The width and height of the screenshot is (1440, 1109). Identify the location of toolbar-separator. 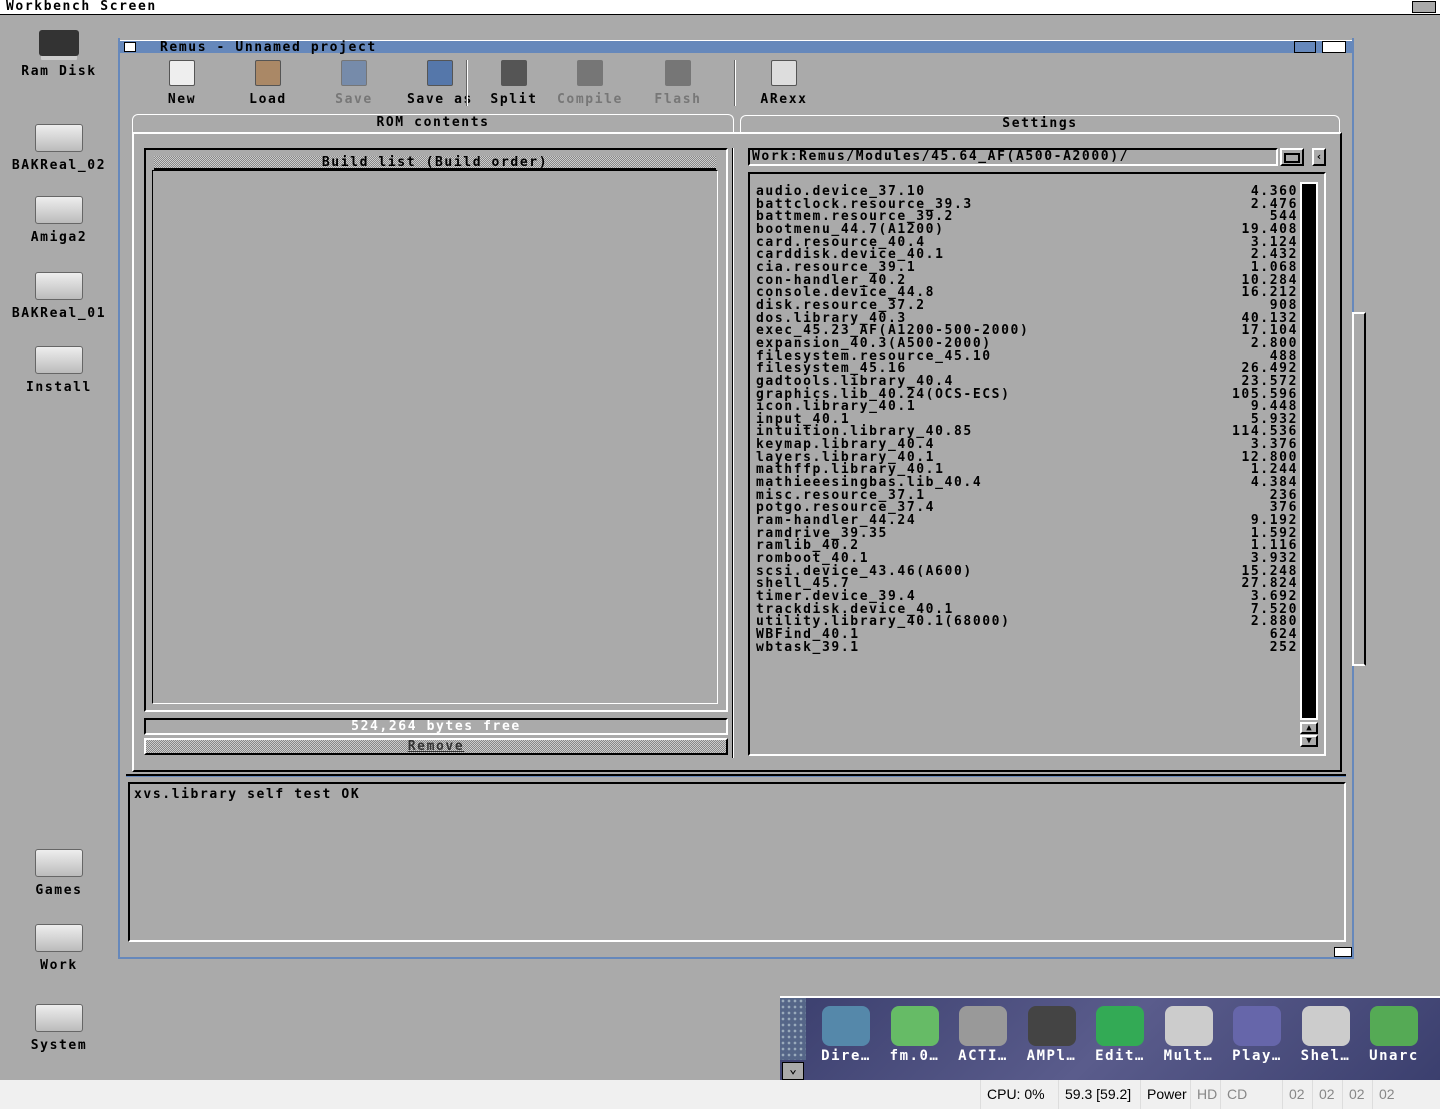
(735, 83).